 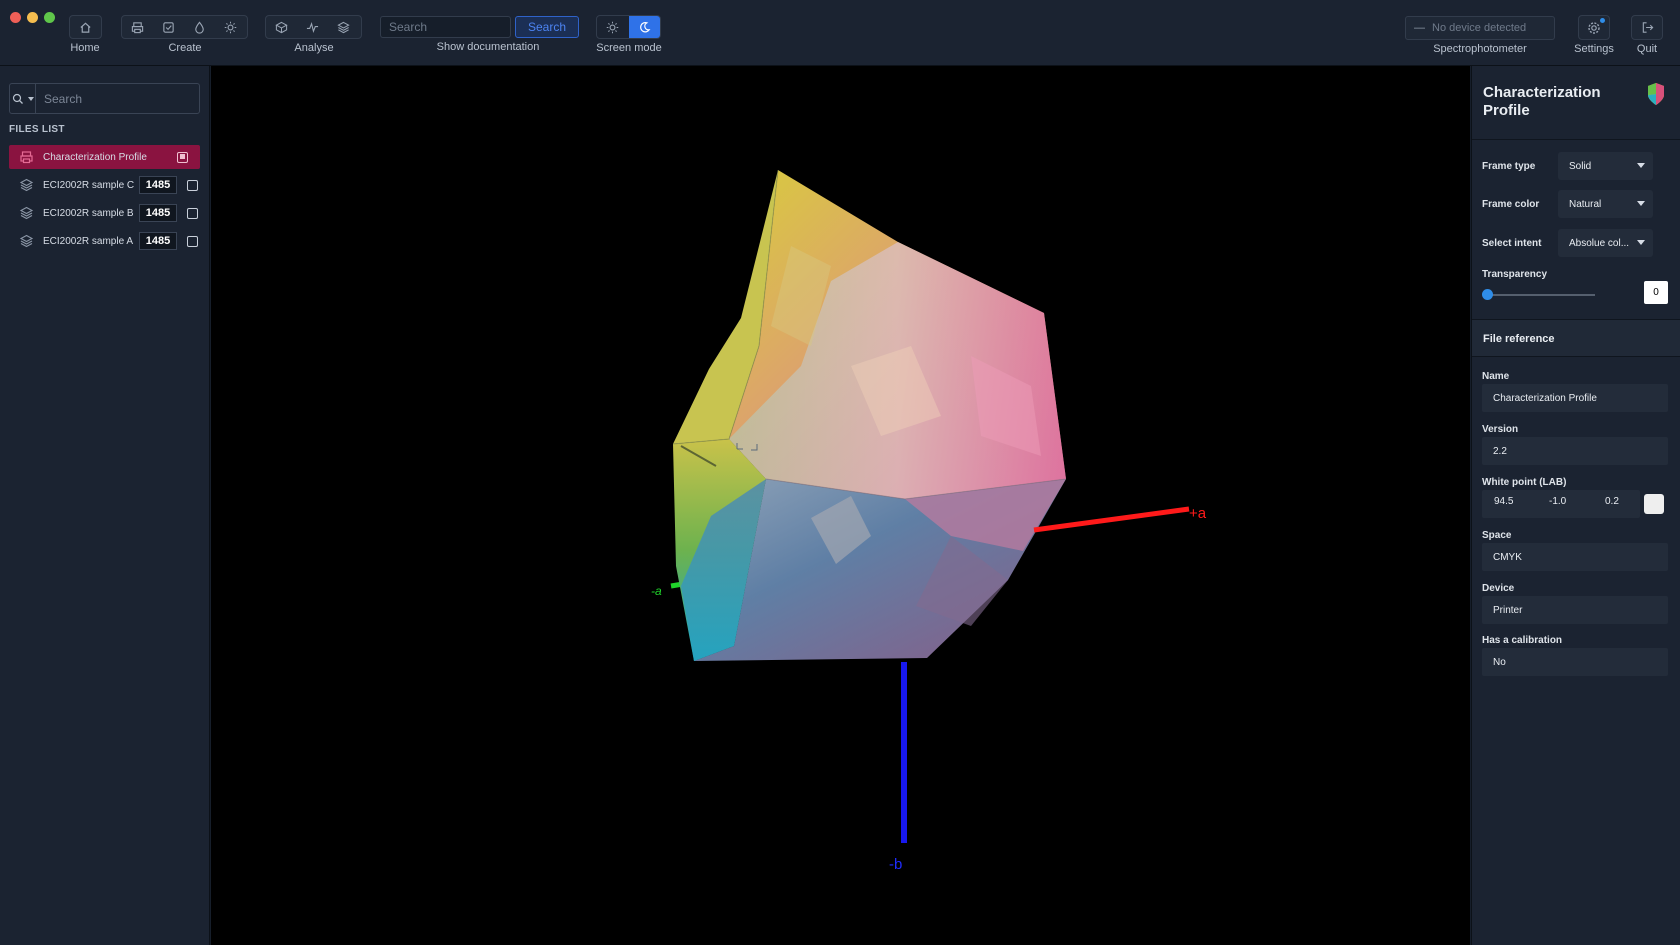 I want to click on file-name: ECI2002R sample A, so click(x=88, y=241).